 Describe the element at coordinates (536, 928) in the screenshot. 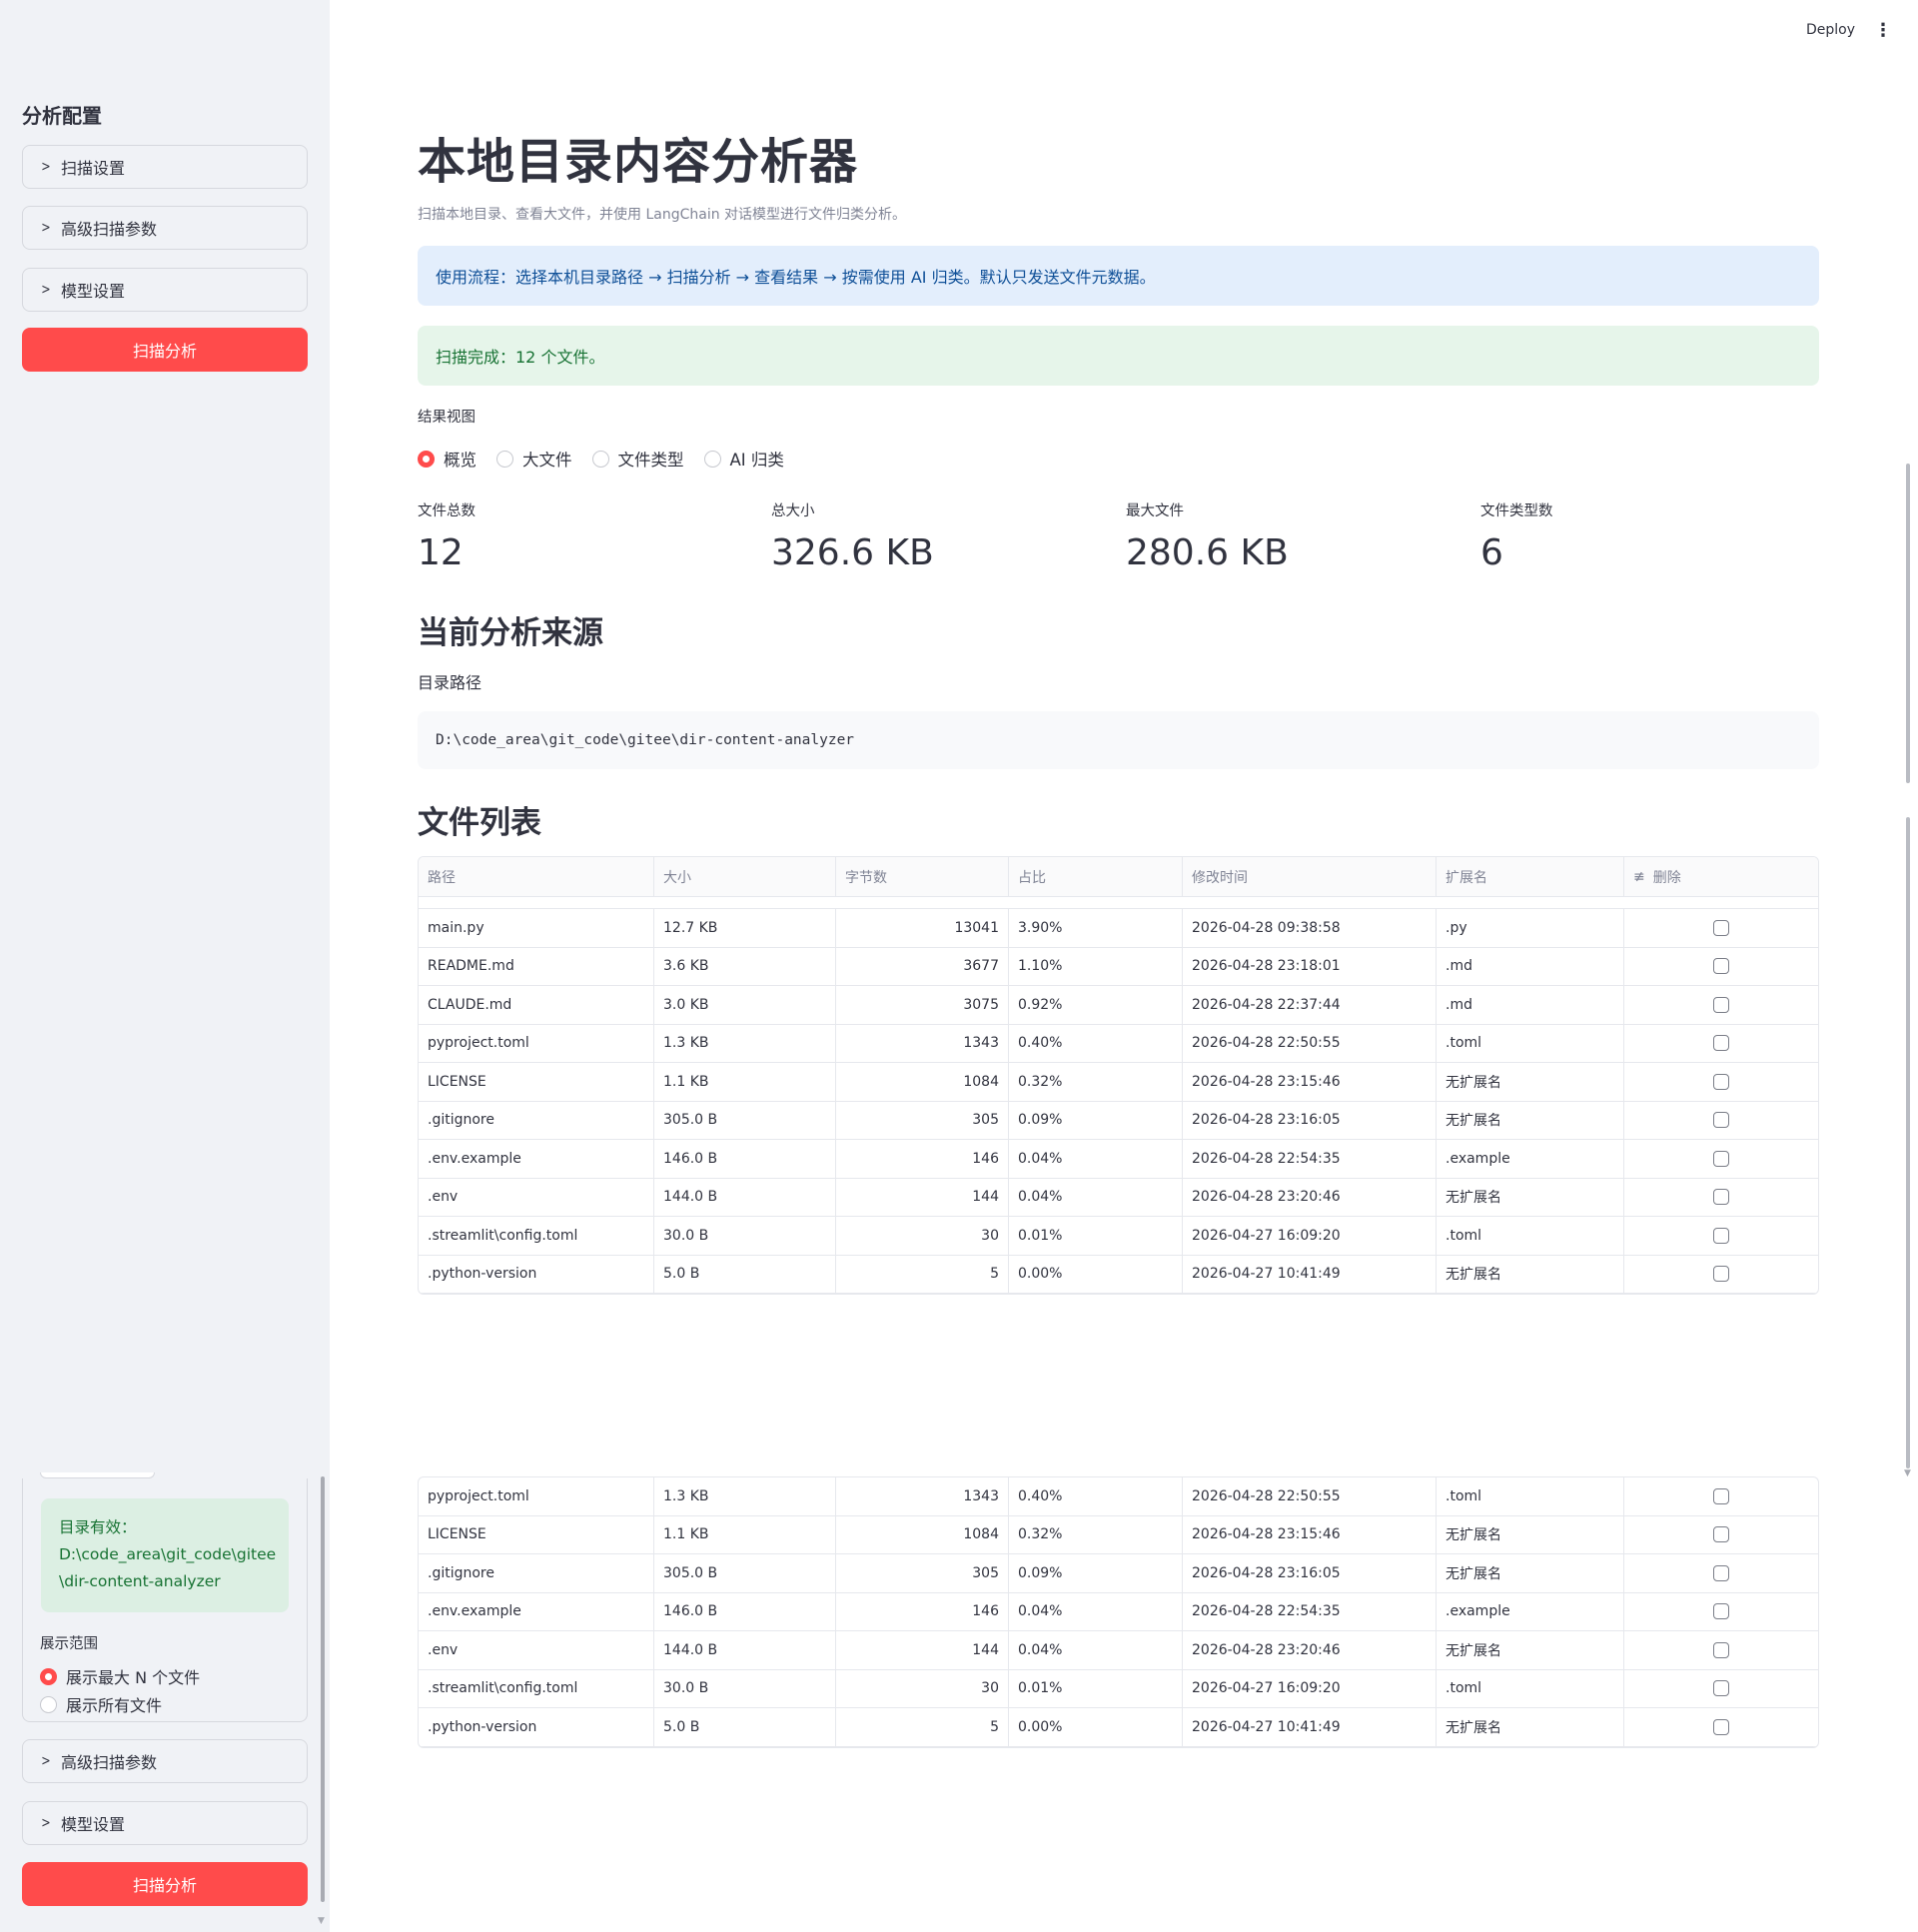

I see `cell-path: main.py` at that location.